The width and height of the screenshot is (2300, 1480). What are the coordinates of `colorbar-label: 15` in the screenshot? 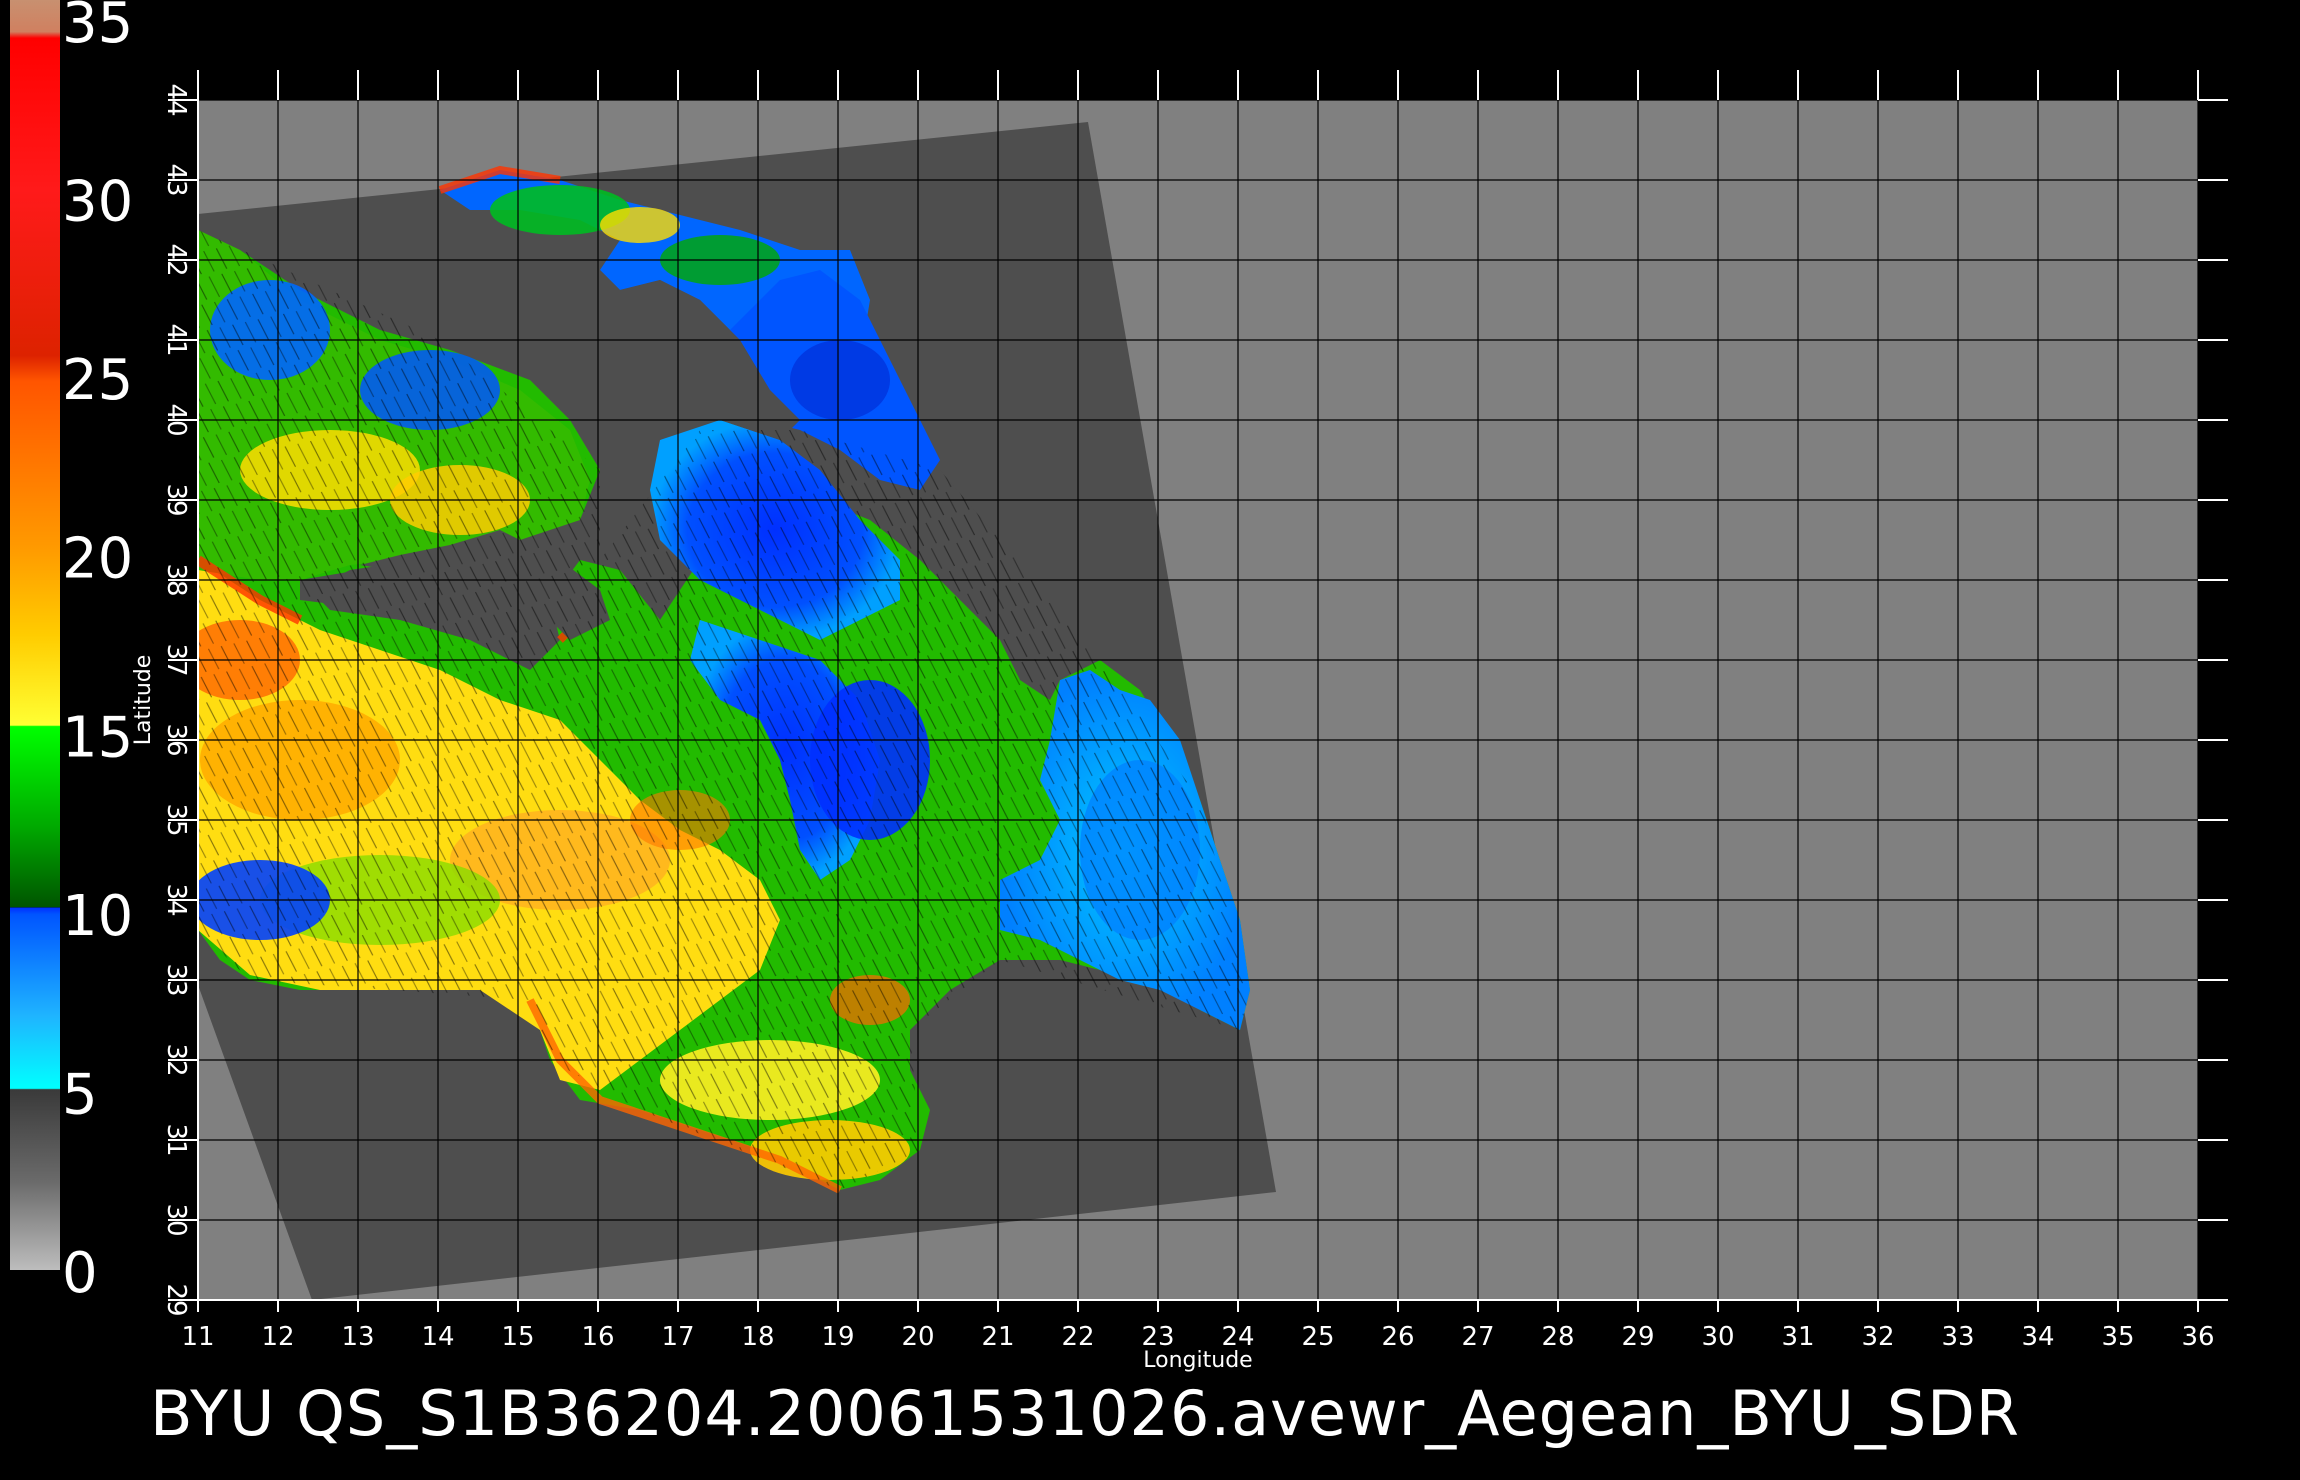 It's located at (97, 737).